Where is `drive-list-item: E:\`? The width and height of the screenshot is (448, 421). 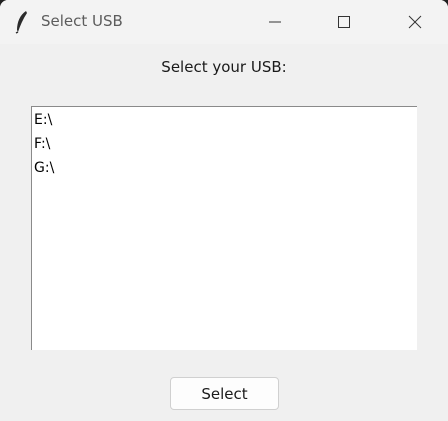 drive-list-item: E:\ is located at coordinates (43, 120).